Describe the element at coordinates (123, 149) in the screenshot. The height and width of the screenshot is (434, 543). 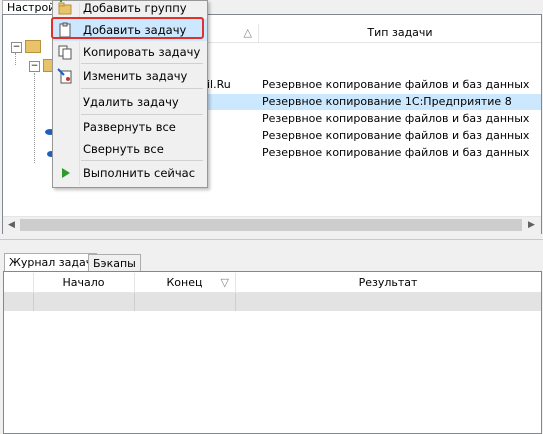
I see `menu-item-label: Свернуть все` at that location.